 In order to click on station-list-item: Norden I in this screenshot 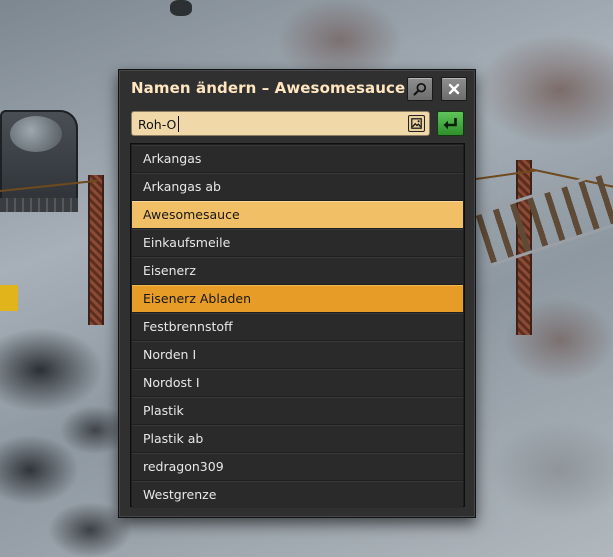, I will do `click(297, 354)`.